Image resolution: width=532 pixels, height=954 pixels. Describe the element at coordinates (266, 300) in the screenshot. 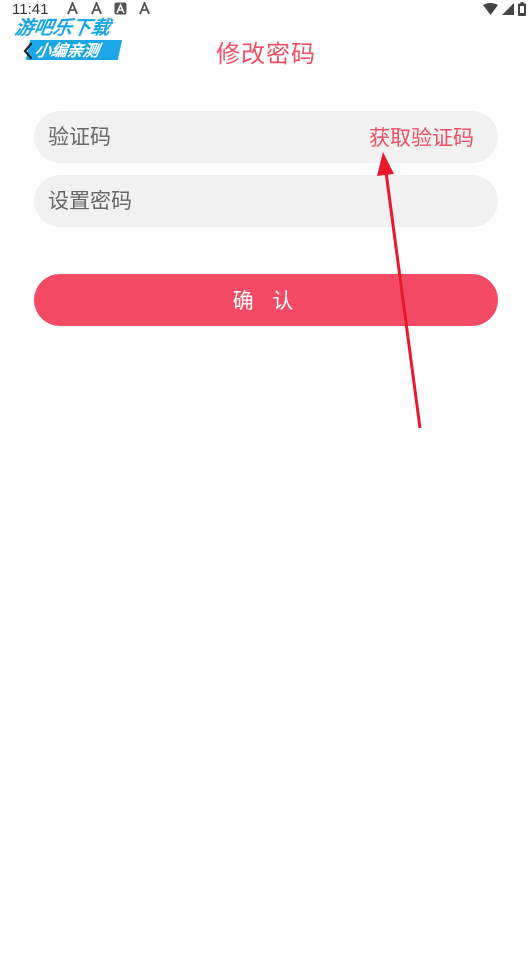

I see `confirm-button: 确 认` at that location.